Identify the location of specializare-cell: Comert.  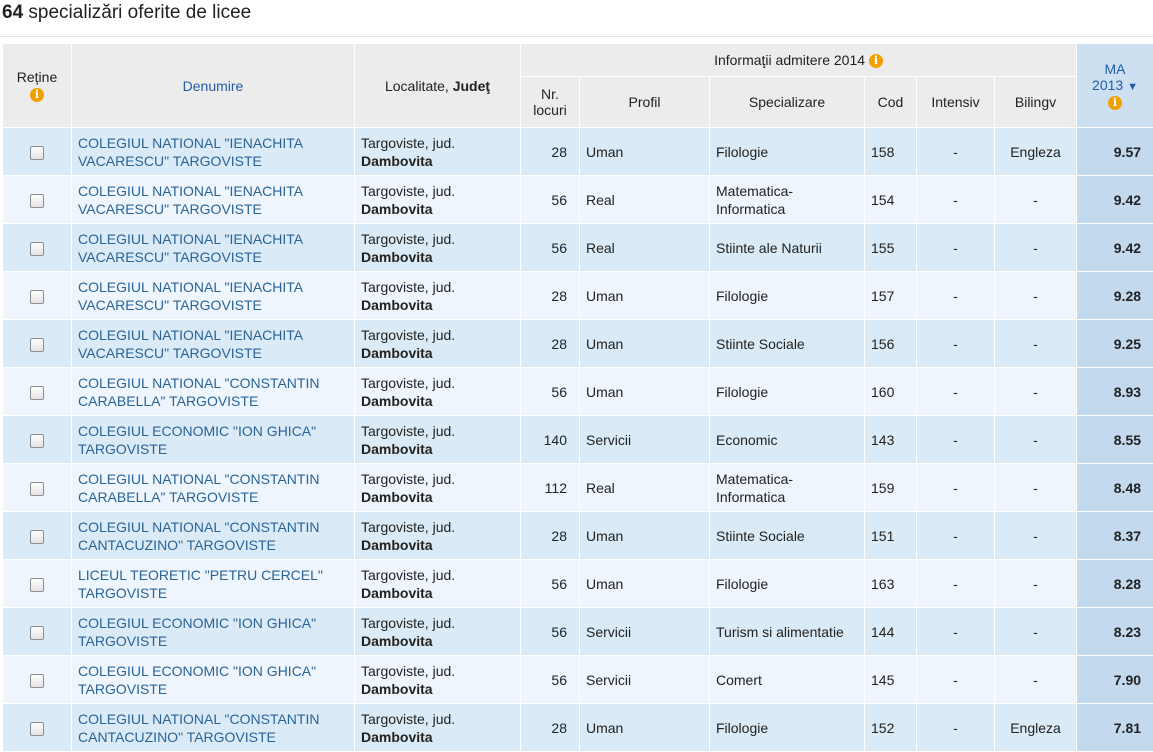
(787, 680).